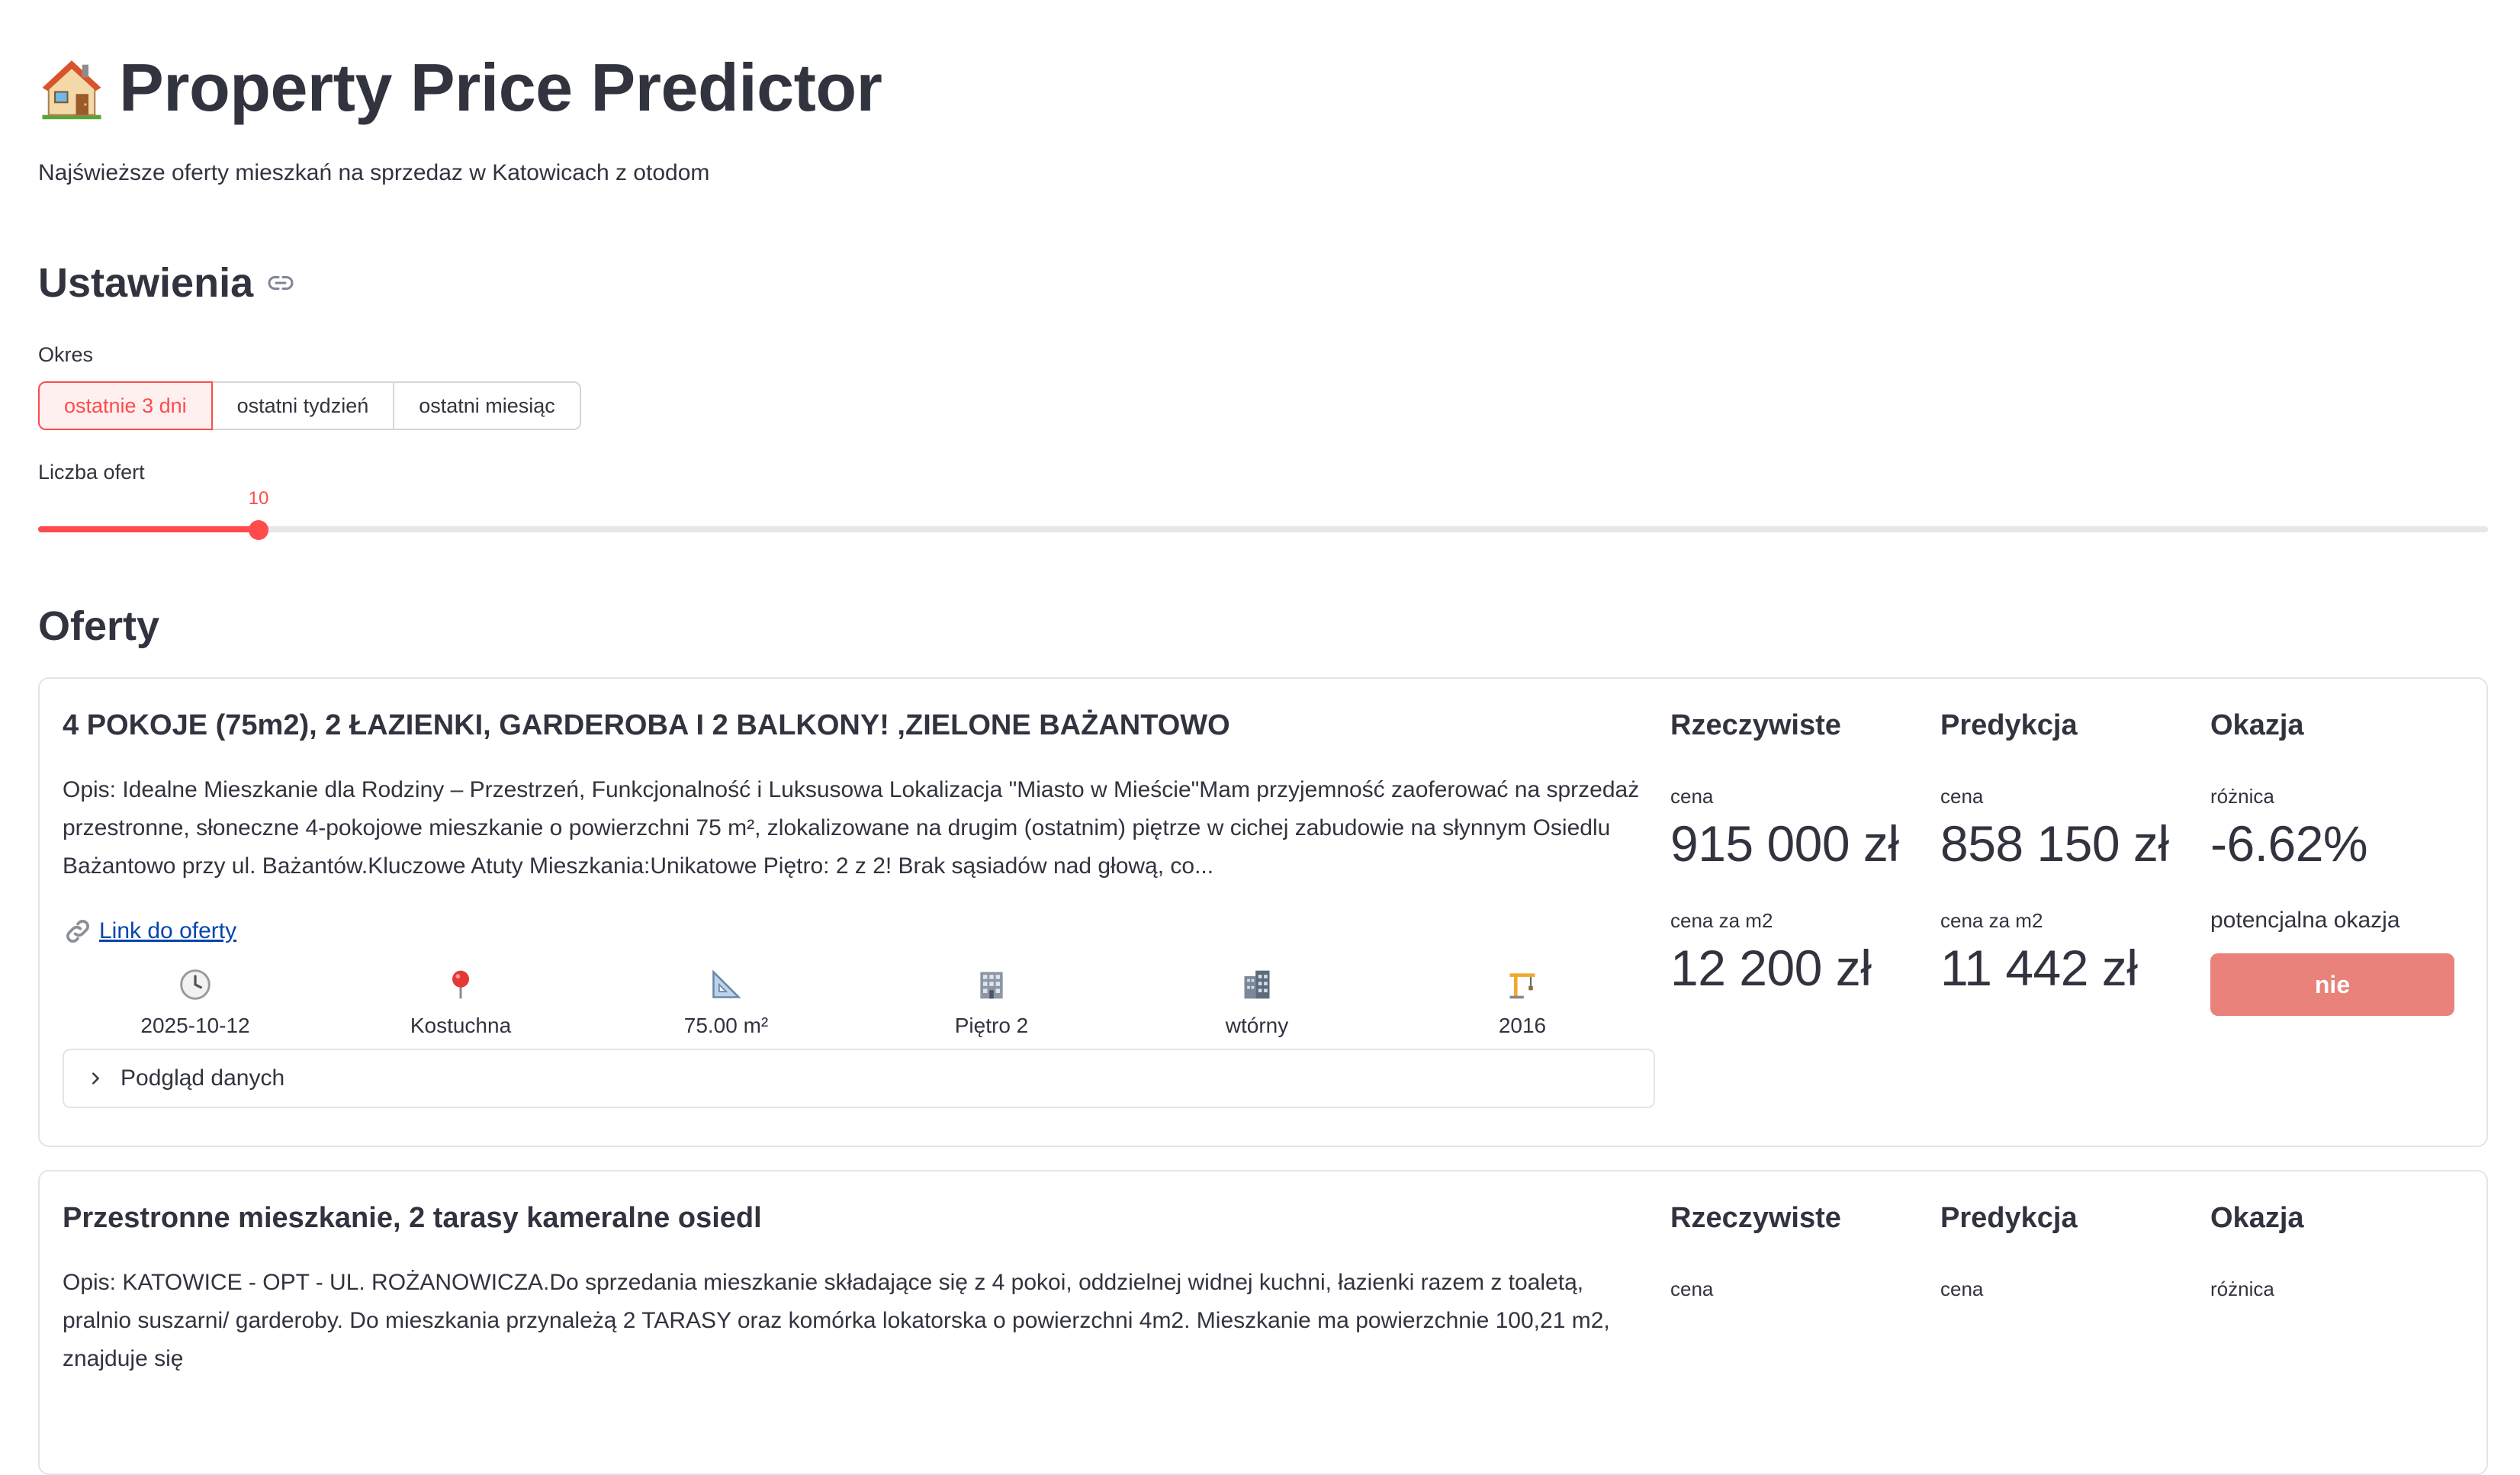  Describe the element at coordinates (148, 529) in the screenshot. I see `slider-fill` at that location.